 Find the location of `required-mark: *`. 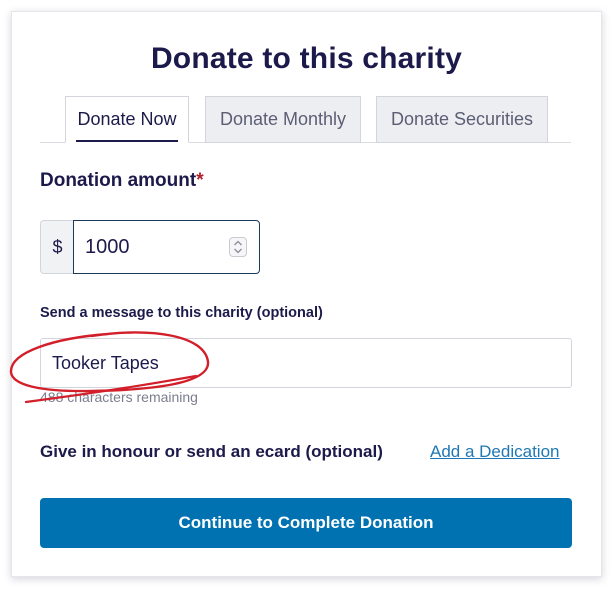

required-mark: * is located at coordinates (200, 180).